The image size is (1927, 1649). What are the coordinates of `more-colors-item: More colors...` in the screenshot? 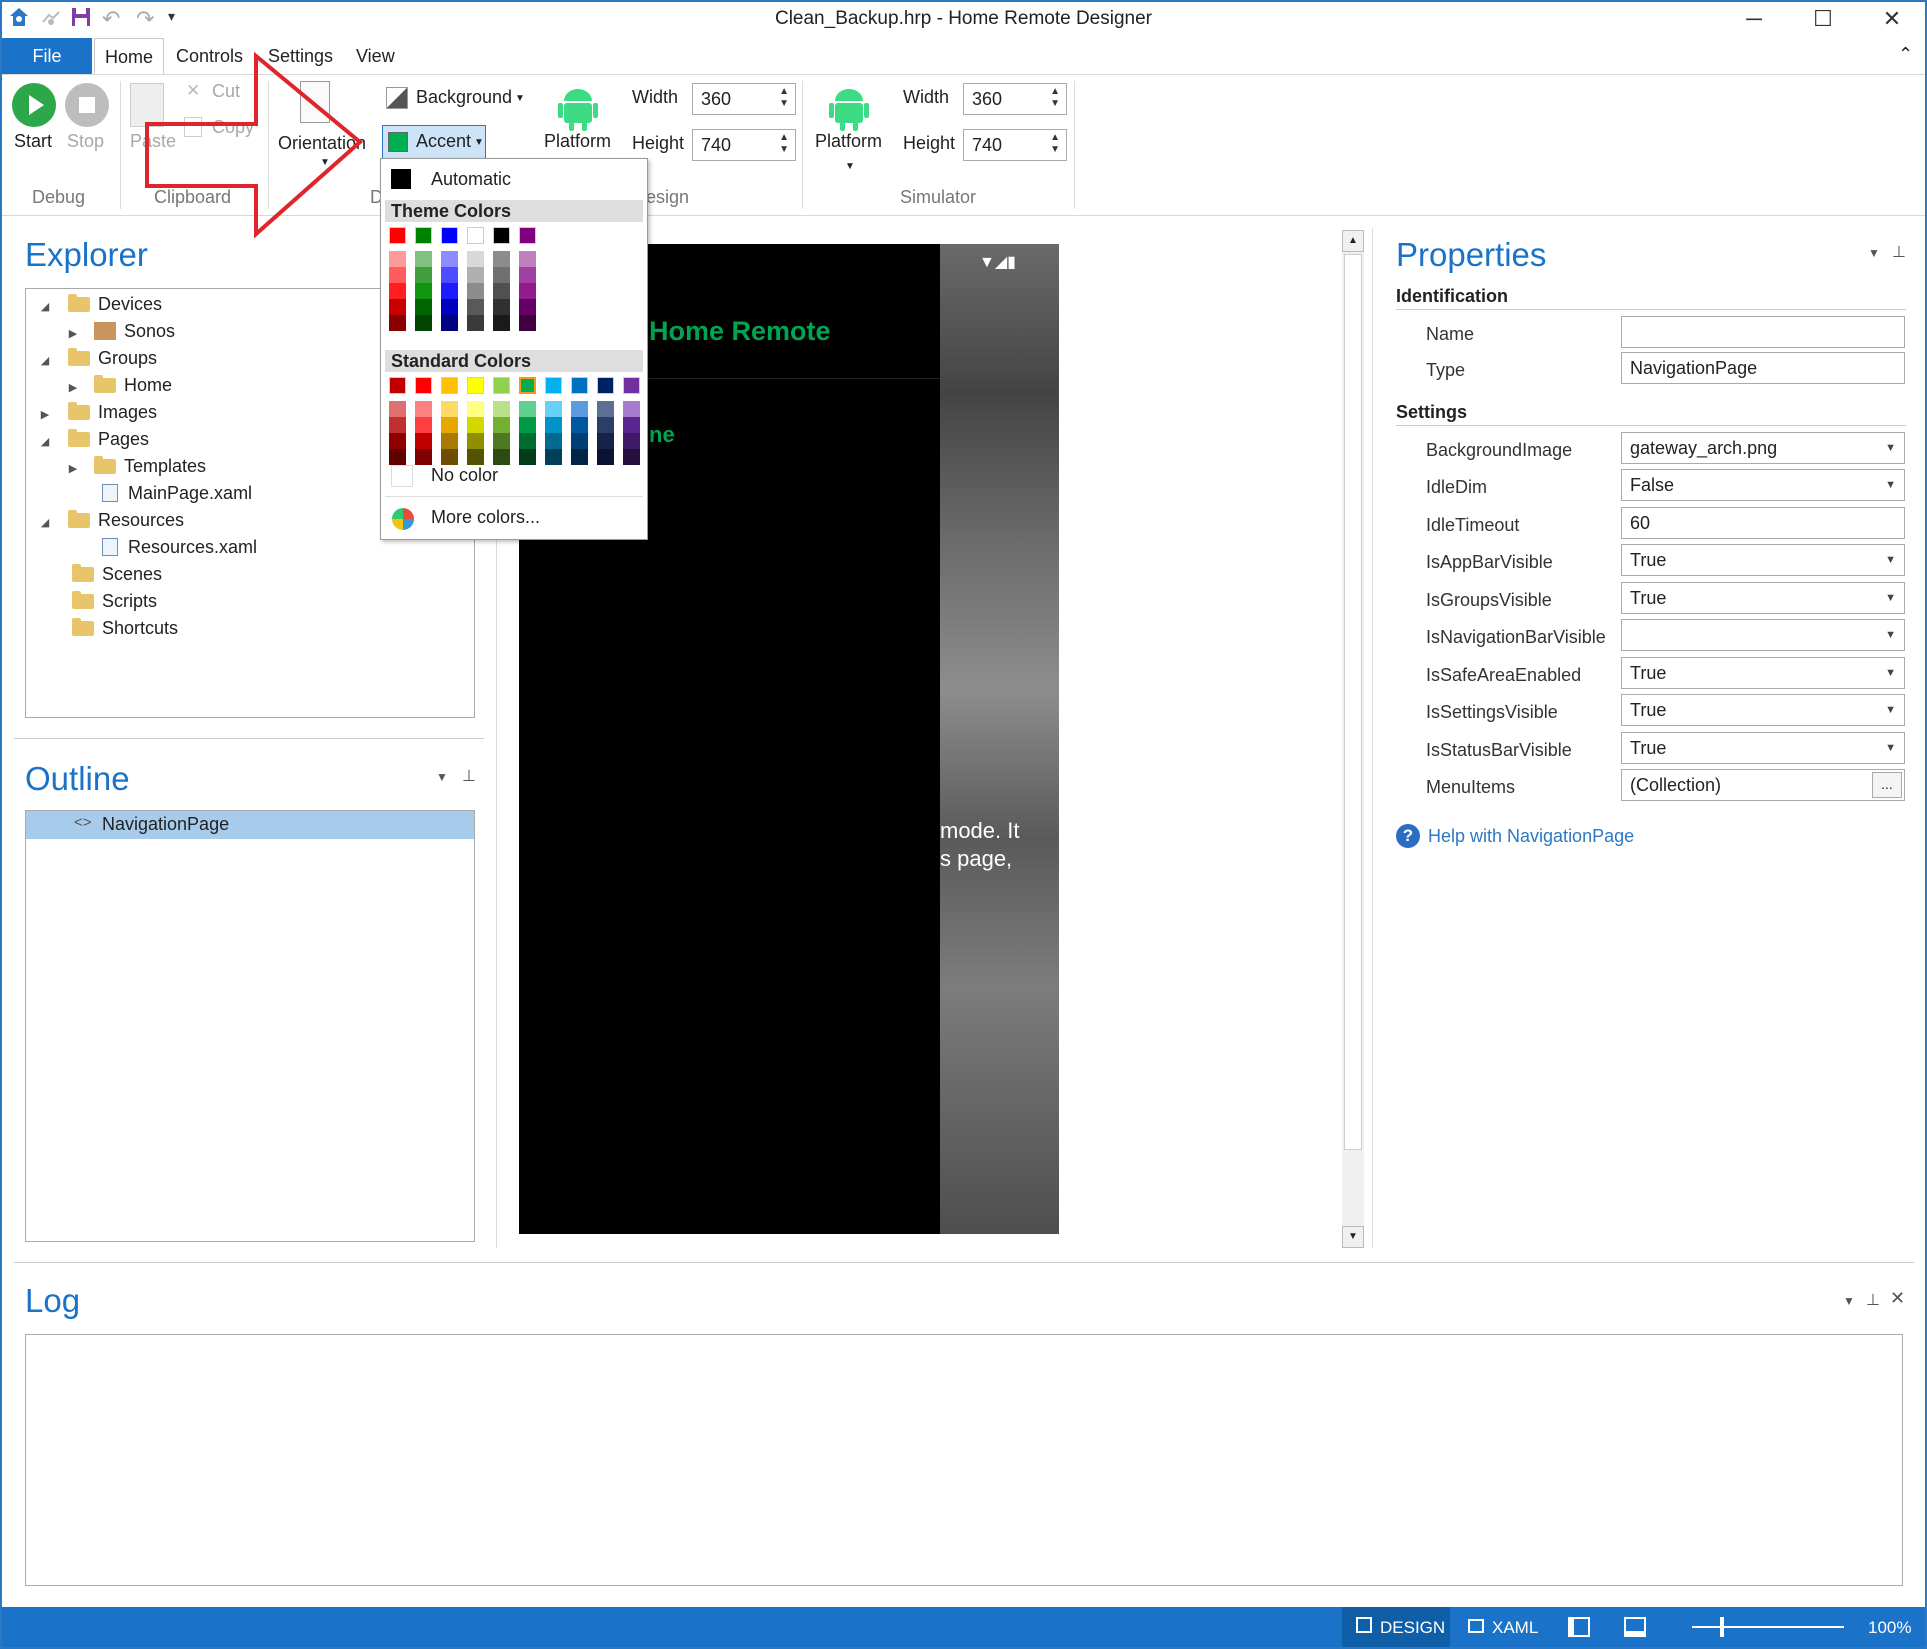 It's located at (485, 517).